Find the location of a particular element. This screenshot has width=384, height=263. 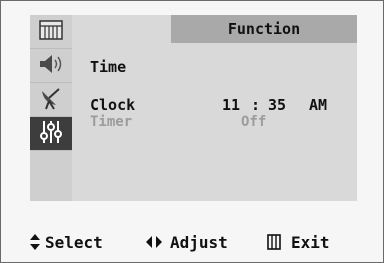

left-right-arrow-icon is located at coordinates (154, 242).